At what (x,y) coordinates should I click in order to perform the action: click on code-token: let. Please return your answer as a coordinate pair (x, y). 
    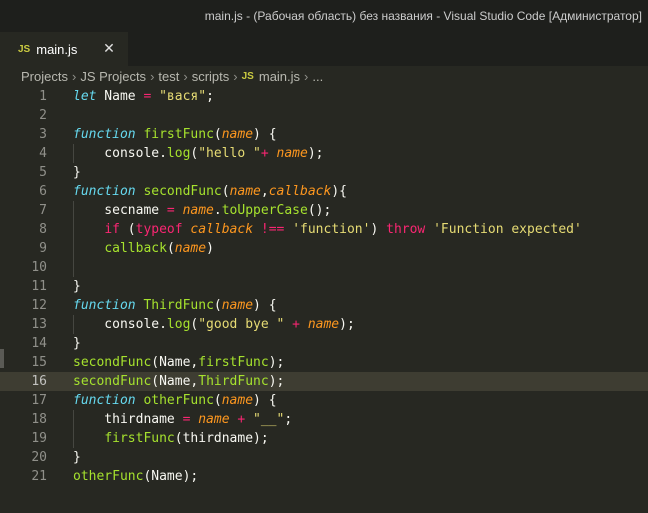
    Looking at the image, I should click on (85, 96).